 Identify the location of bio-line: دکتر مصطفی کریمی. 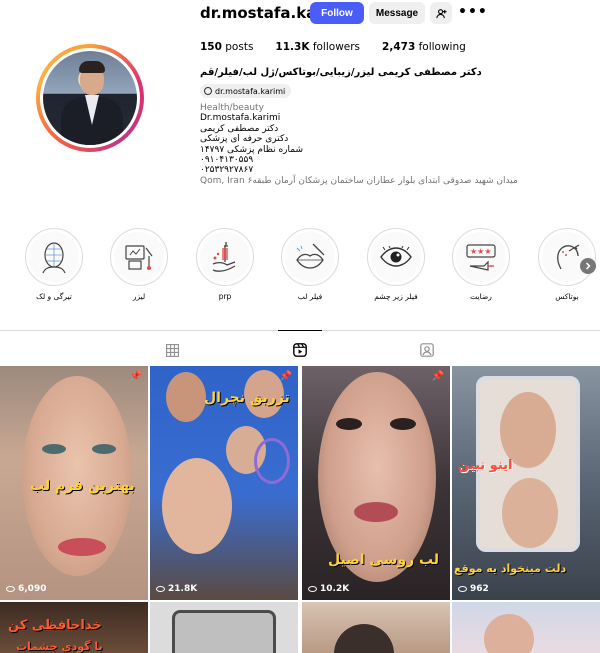
(239, 128).